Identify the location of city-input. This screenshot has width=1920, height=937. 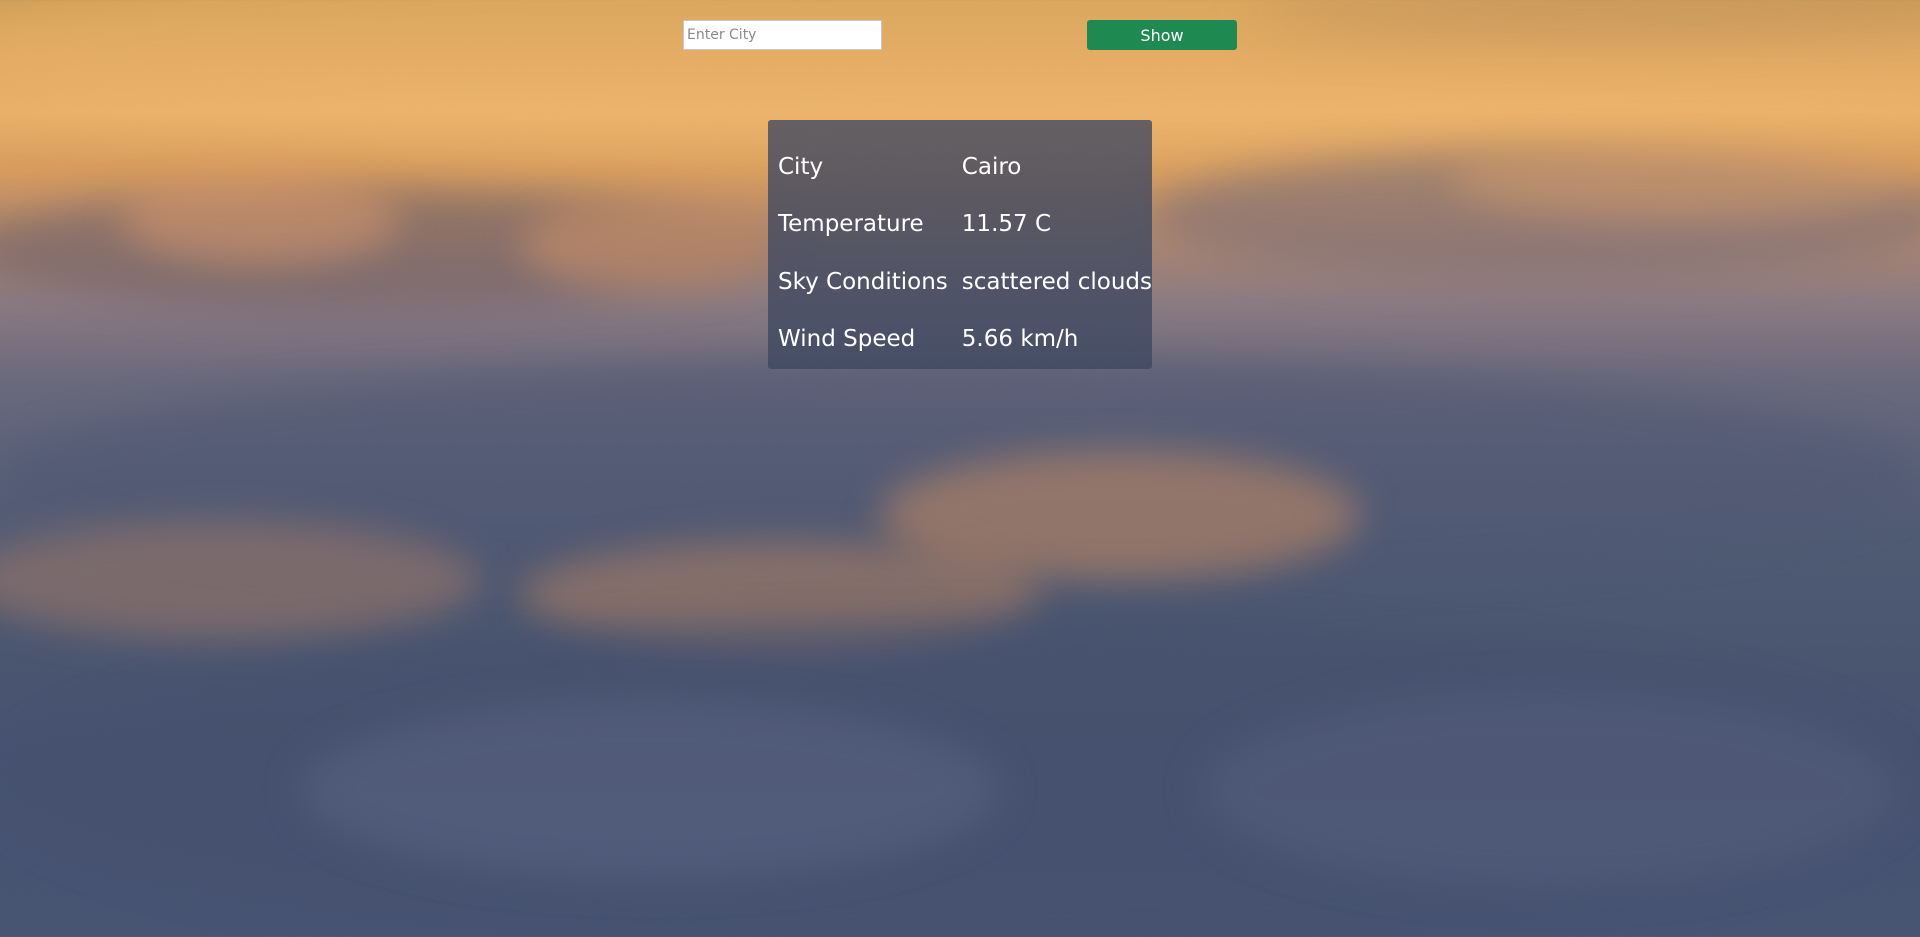
(782, 35).